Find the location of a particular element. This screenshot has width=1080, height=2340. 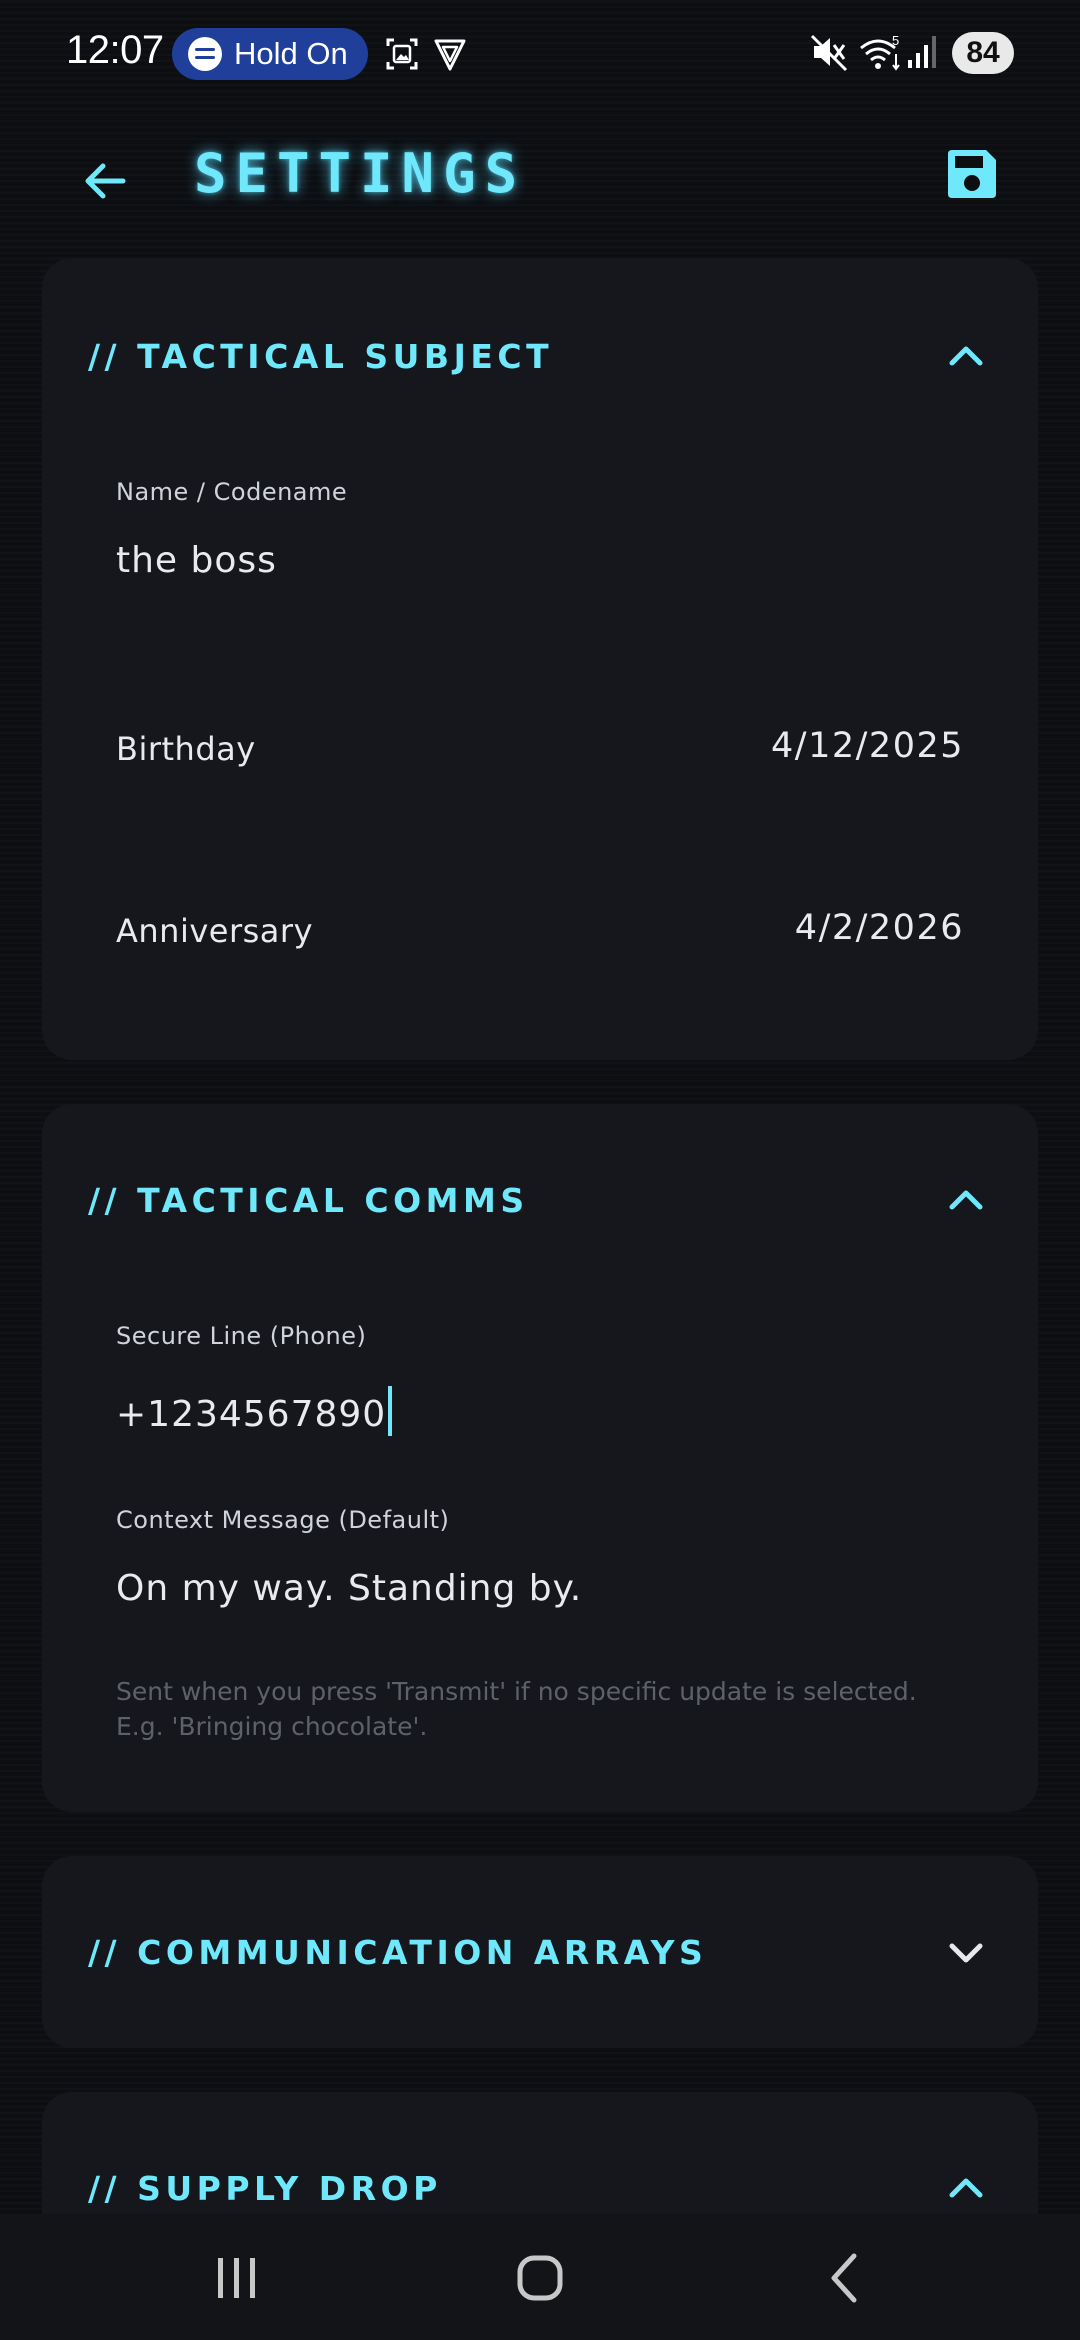

section-header-tactical-comms: // TACTICAL COMMS is located at coordinates (540, 1199).